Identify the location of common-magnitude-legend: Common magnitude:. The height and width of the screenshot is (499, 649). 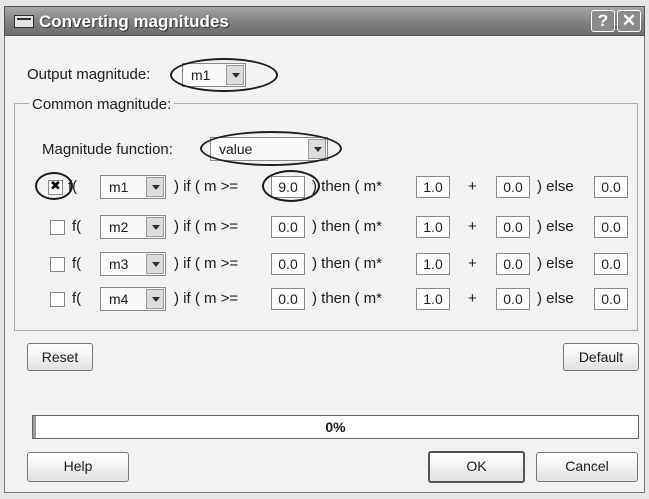
(102, 104).